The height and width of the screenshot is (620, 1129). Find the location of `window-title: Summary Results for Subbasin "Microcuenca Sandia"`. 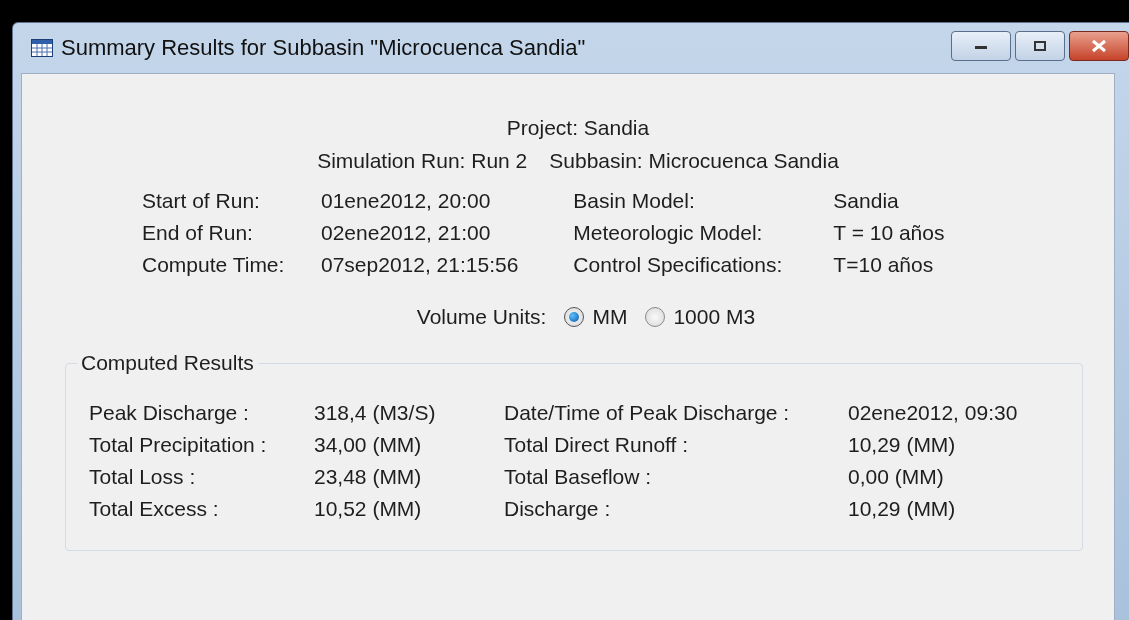

window-title: Summary Results for Subbasin "Microcuenca Sandia" is located at coordinates (324, 48).